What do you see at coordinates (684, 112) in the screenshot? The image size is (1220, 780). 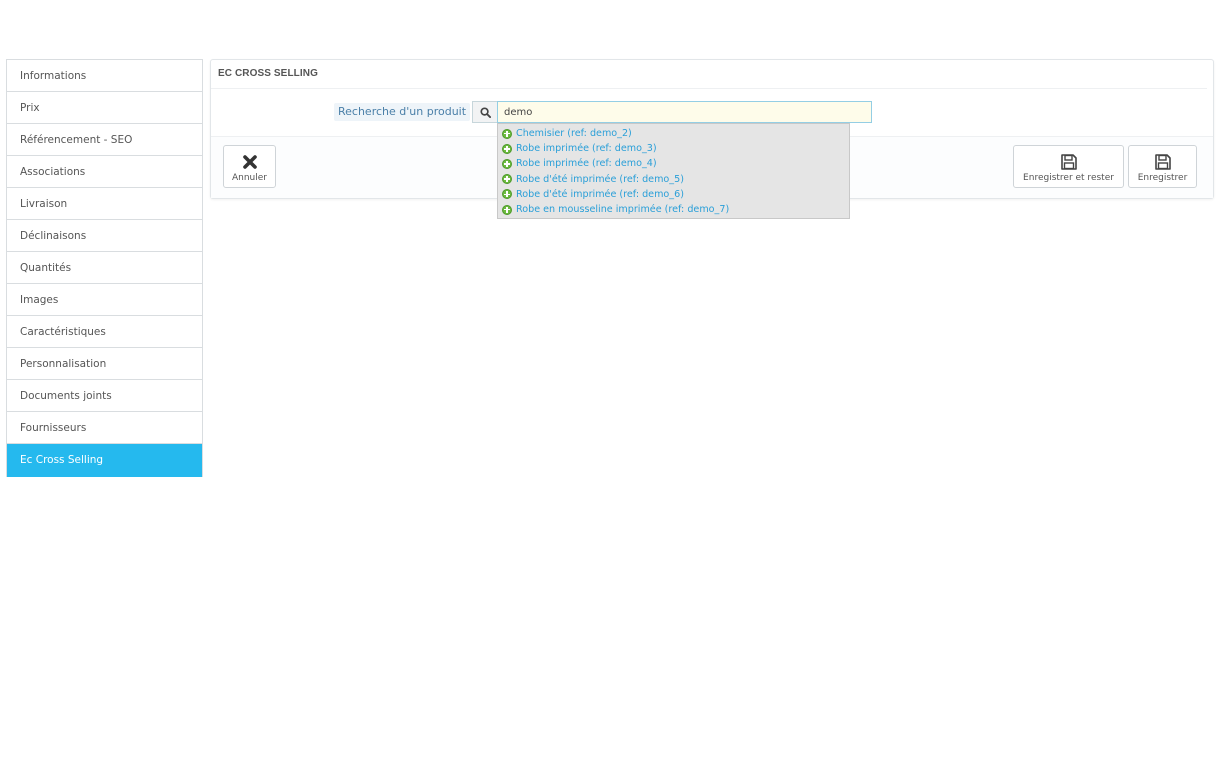 I see `product-search-input` at bounding box center [684, 112].